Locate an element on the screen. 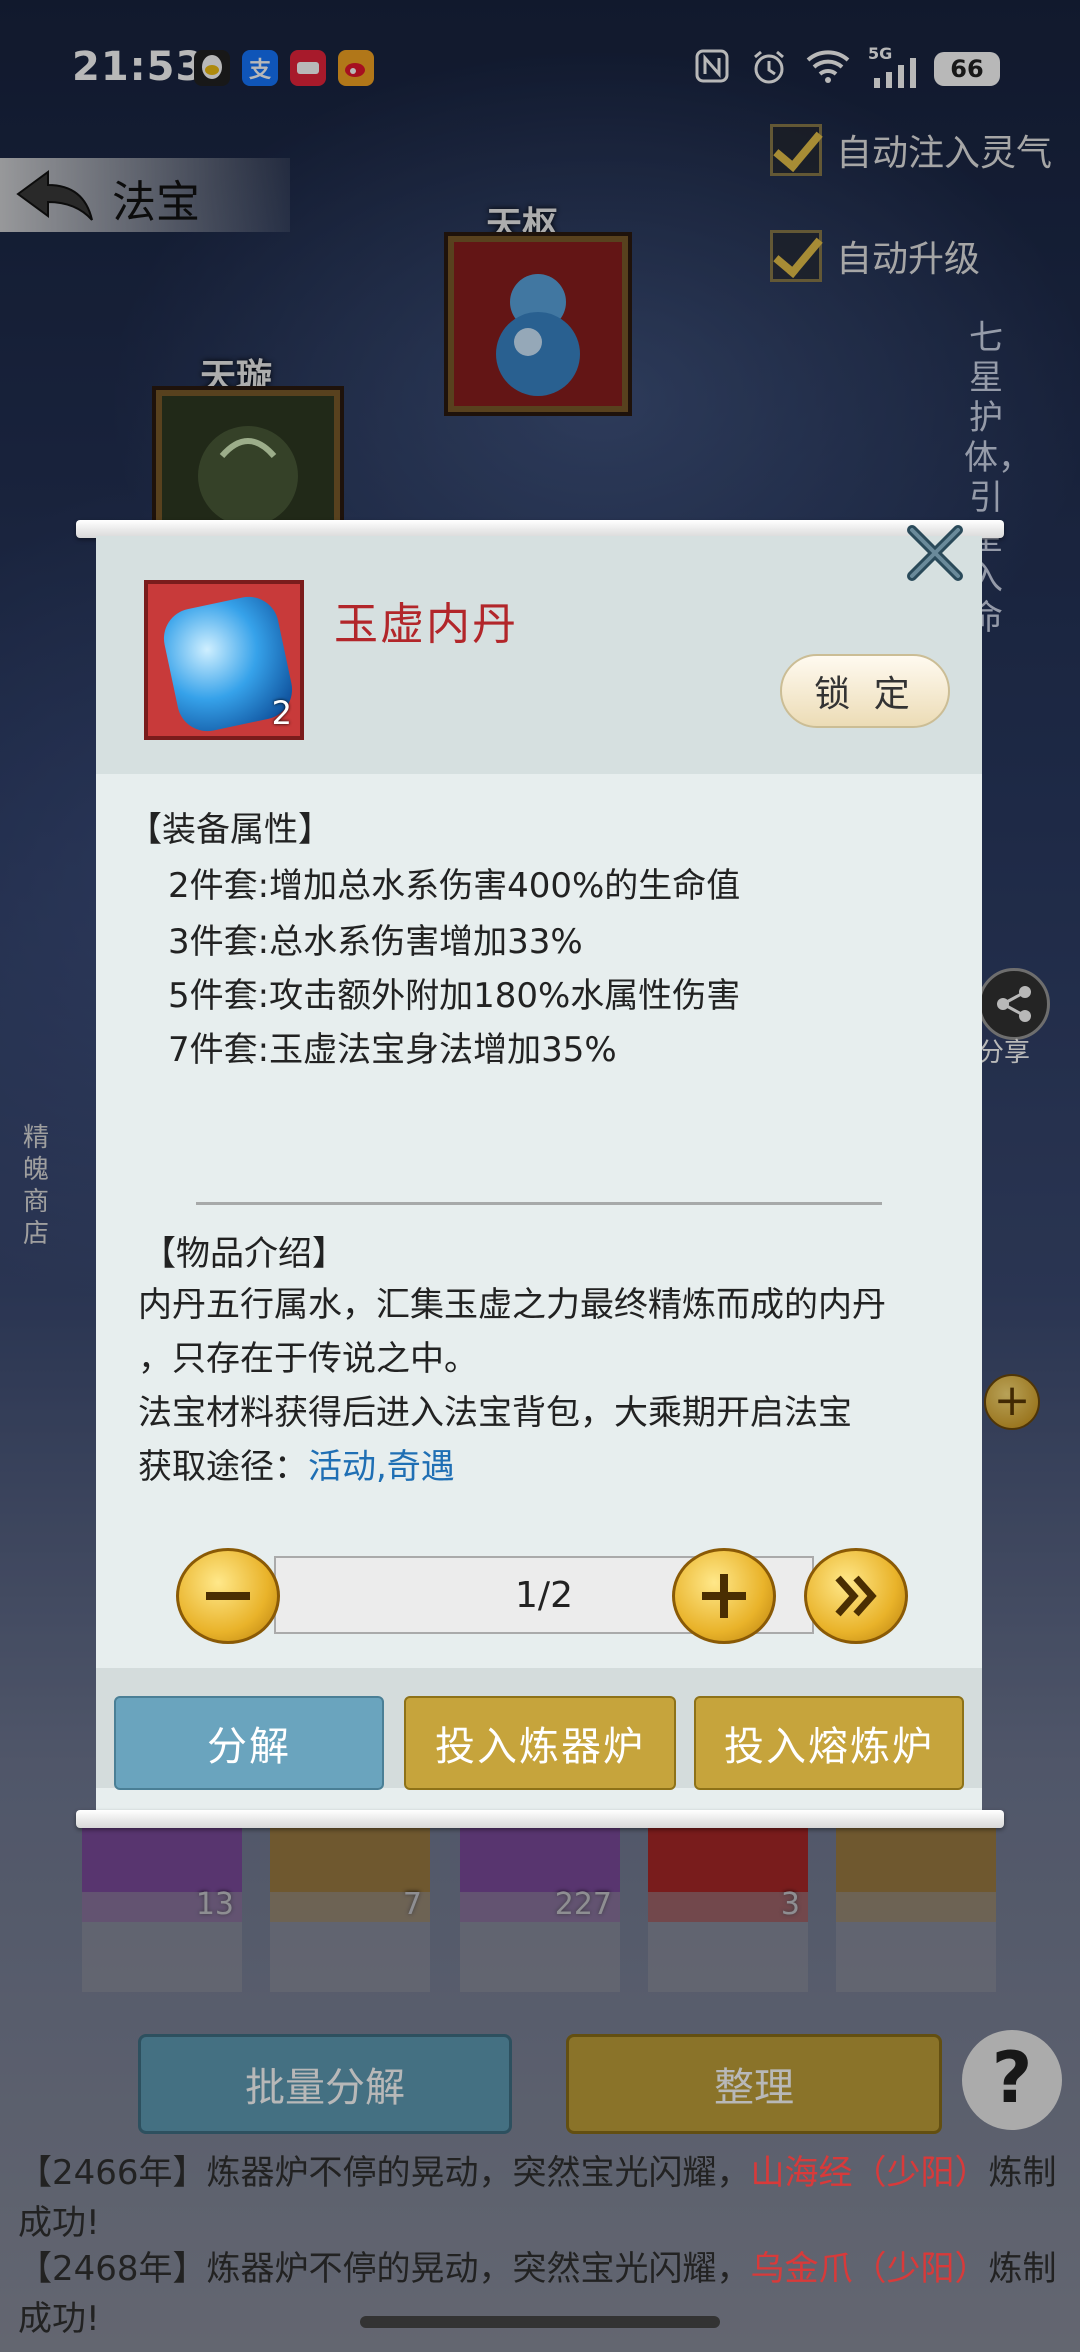  intro-title: 【物品介绍】 is located at coordinates (244, 1254).